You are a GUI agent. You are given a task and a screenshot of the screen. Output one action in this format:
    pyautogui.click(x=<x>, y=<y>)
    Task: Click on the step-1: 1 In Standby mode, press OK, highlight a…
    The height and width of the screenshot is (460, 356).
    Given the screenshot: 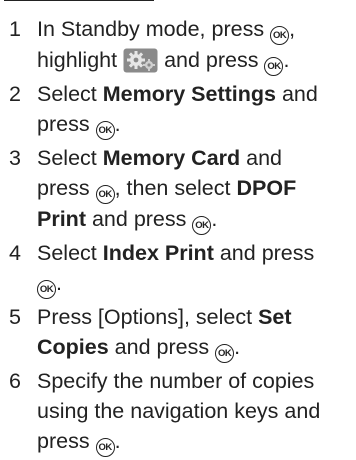 What is the action you would take?
    pyautogui.click(x=178, y=45)
    